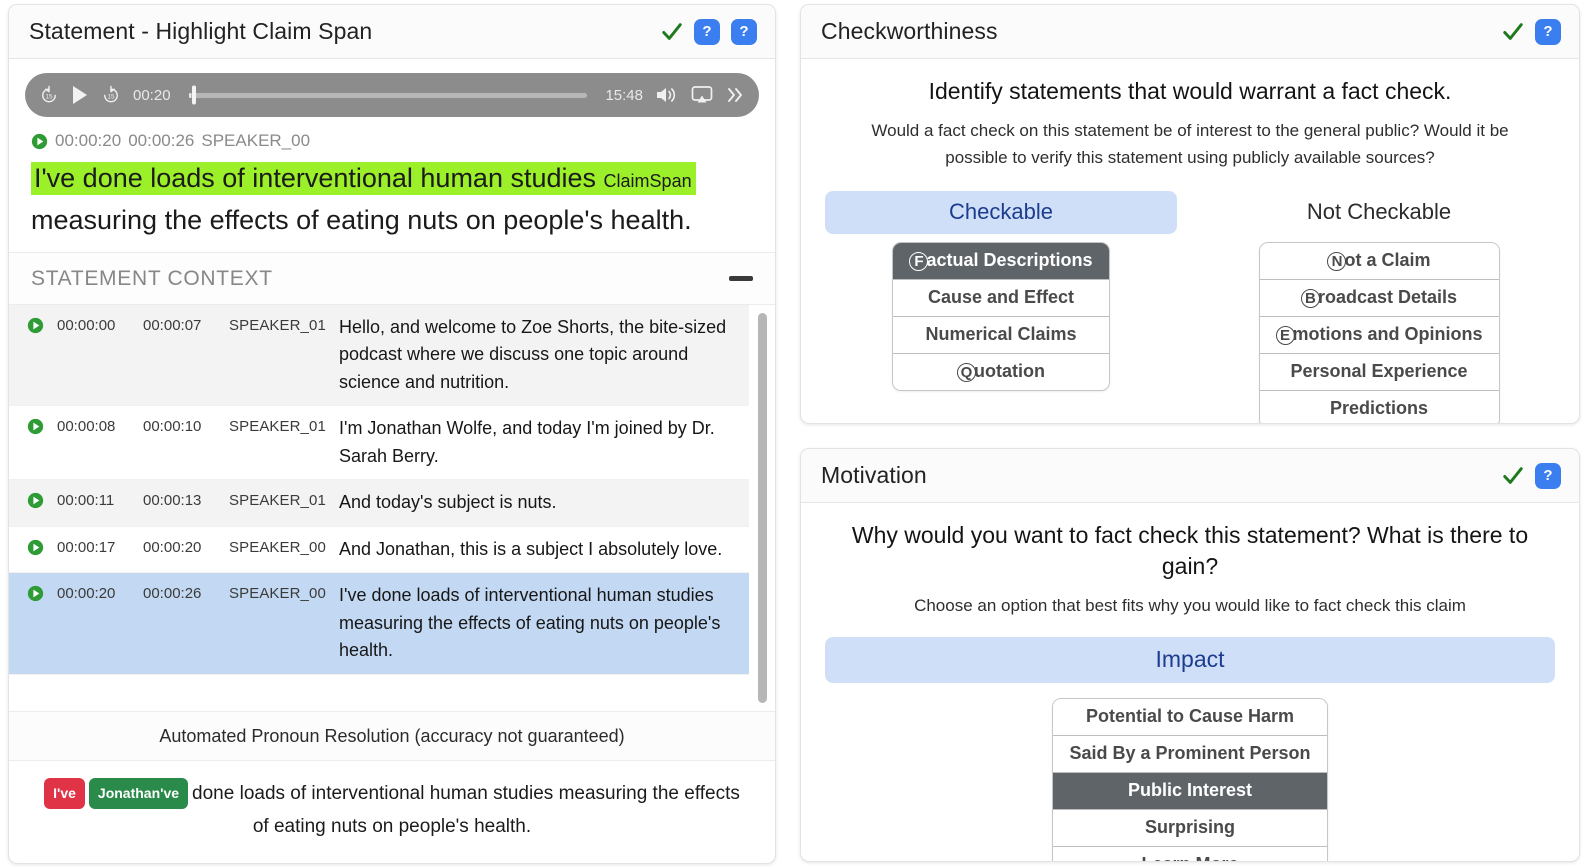 The width and height of the screenshot is (1586, 868). I want to click on column-heading: Checkable, so click(1001, 213).